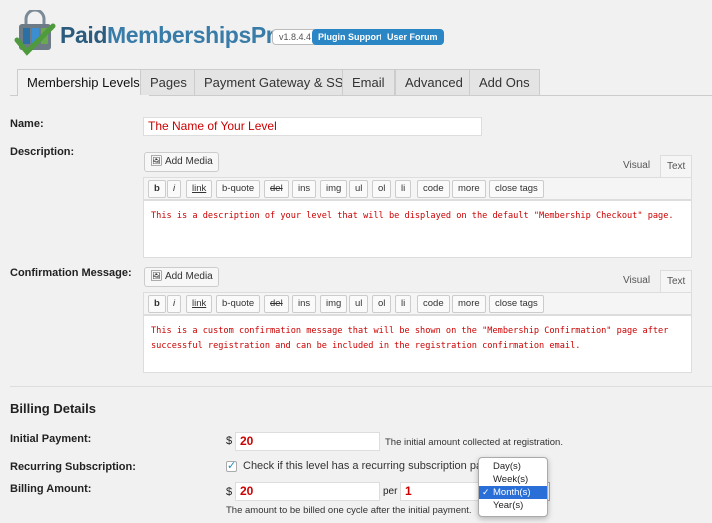 This screenshot has width=712, height=523. What do you see at coordinates (513, 505) in the screenshot?
I see `period-option-year: Year(s)` at bounding box center [513, 505].